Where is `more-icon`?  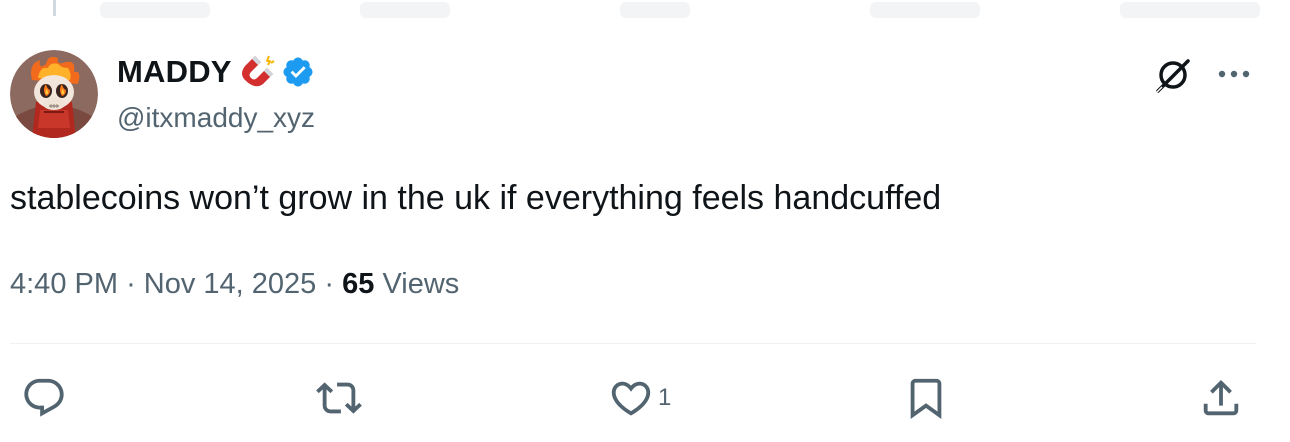 more-icon is located at coordinates (1234, 74).